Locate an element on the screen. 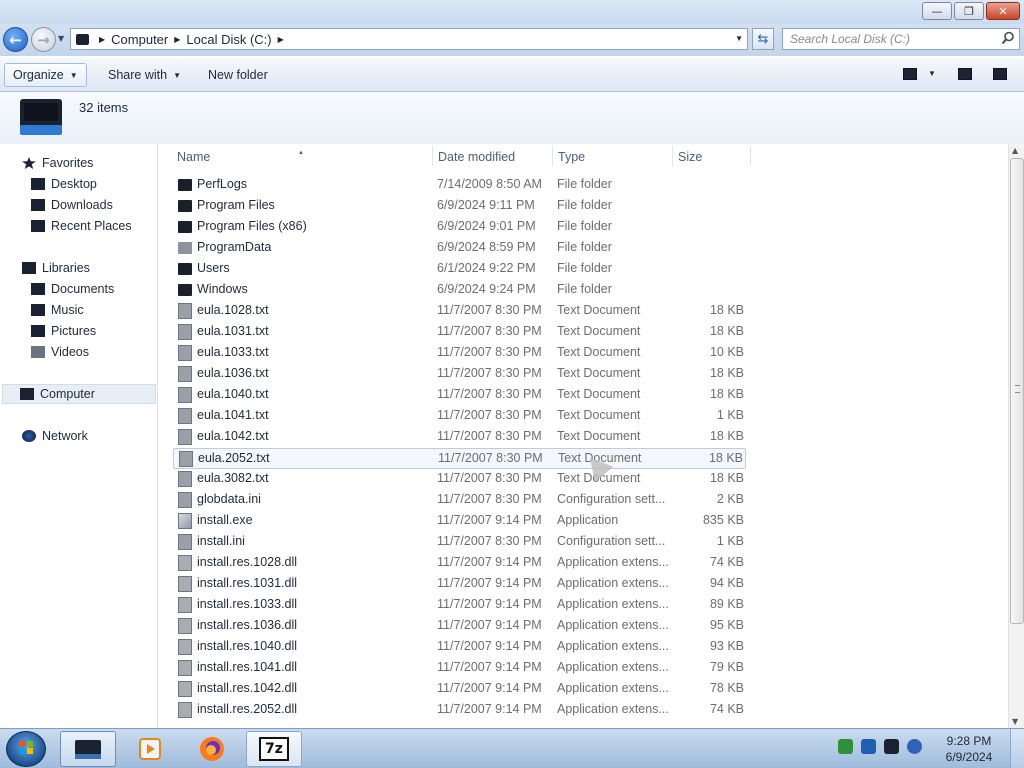 This screenshot has height=768, width=1024. change-view-icon is located at coordinates (910, 74).